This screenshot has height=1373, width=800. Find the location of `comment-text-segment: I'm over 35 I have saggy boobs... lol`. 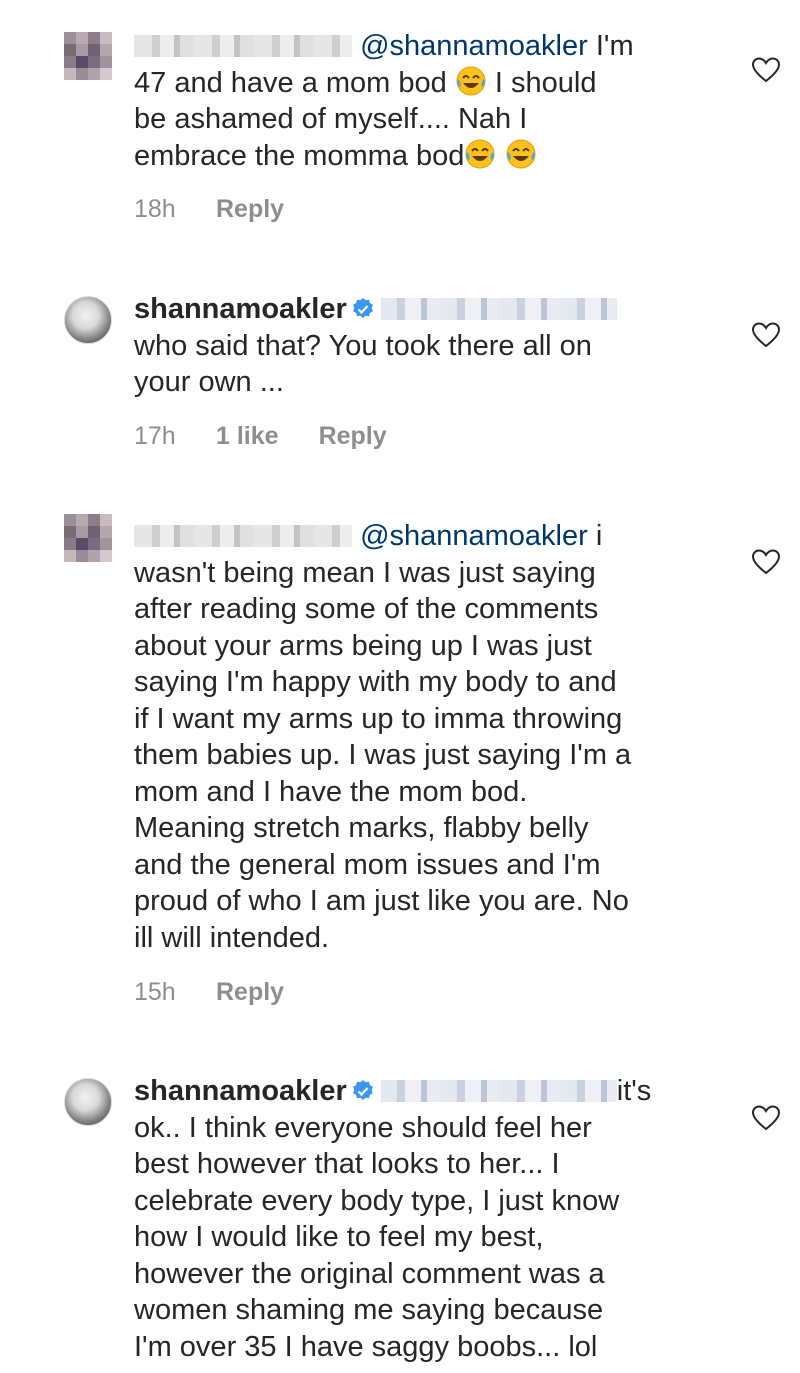

comment-text-segment: I'm over 35 I have saggy boobs... lol is located at coordinates (366, 1346).